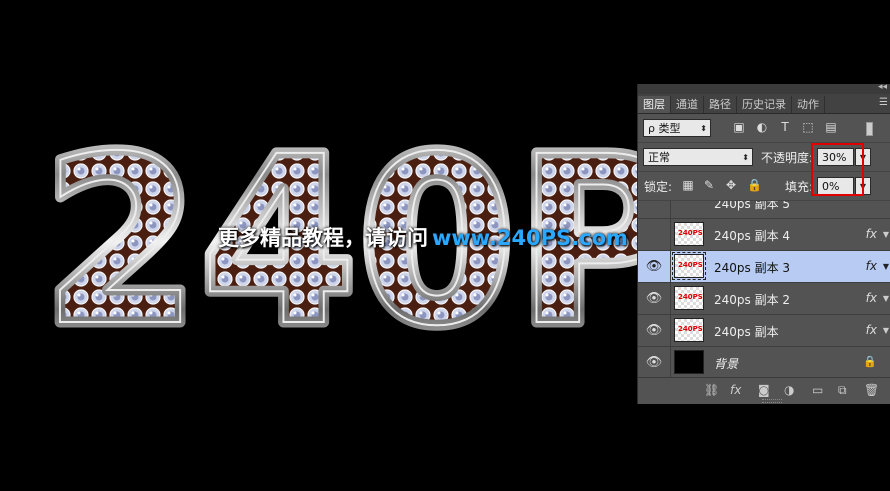 The width and height of the screenshot is (890, 491). Describe the element at coordinates (726, 364) in the screenshot. I see `layer-name: 背景` at that location.